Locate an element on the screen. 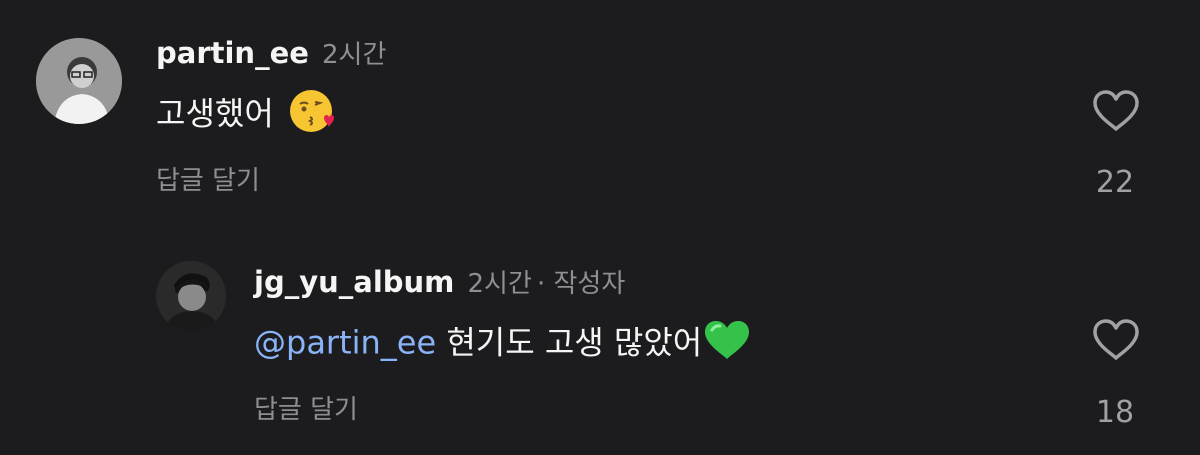 The width and height of the screenshot is (1200, 455). comment-header: partin_ee 2시간 is located at coordinates (271, 52).